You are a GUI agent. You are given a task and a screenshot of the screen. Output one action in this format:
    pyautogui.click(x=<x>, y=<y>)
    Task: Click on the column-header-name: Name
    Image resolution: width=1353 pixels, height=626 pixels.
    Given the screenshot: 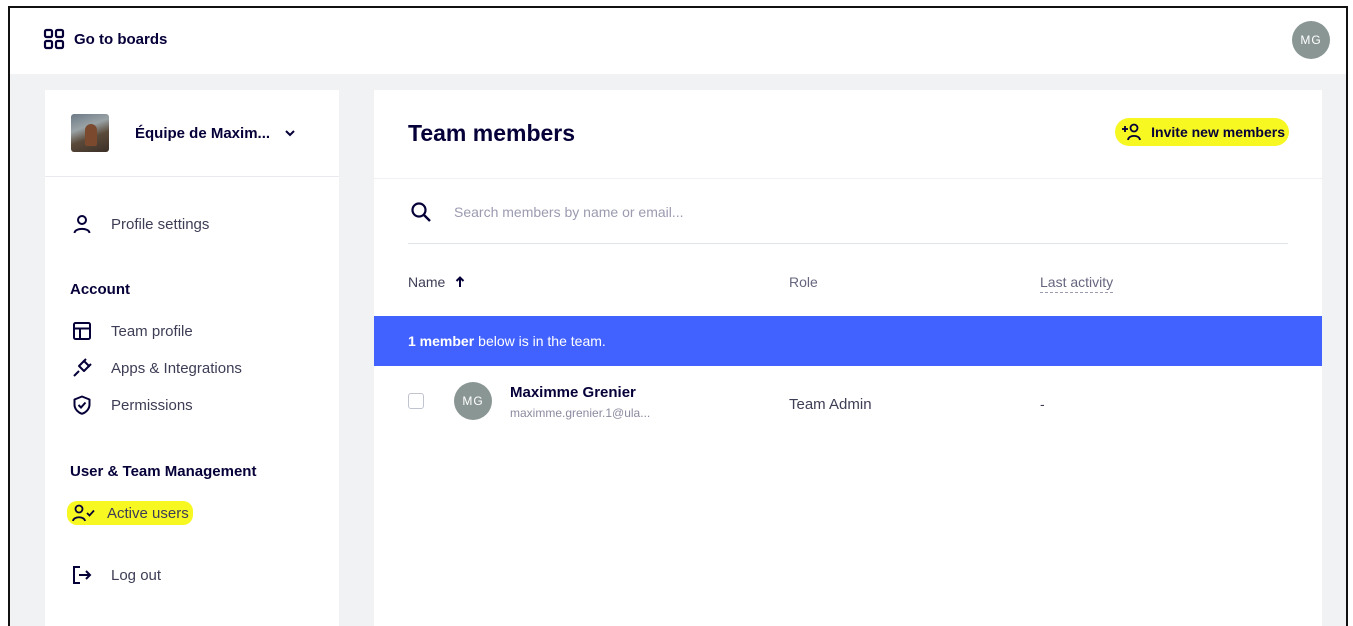 What is the action you would take?
    pyautogui.click(x=436, y=282)
    